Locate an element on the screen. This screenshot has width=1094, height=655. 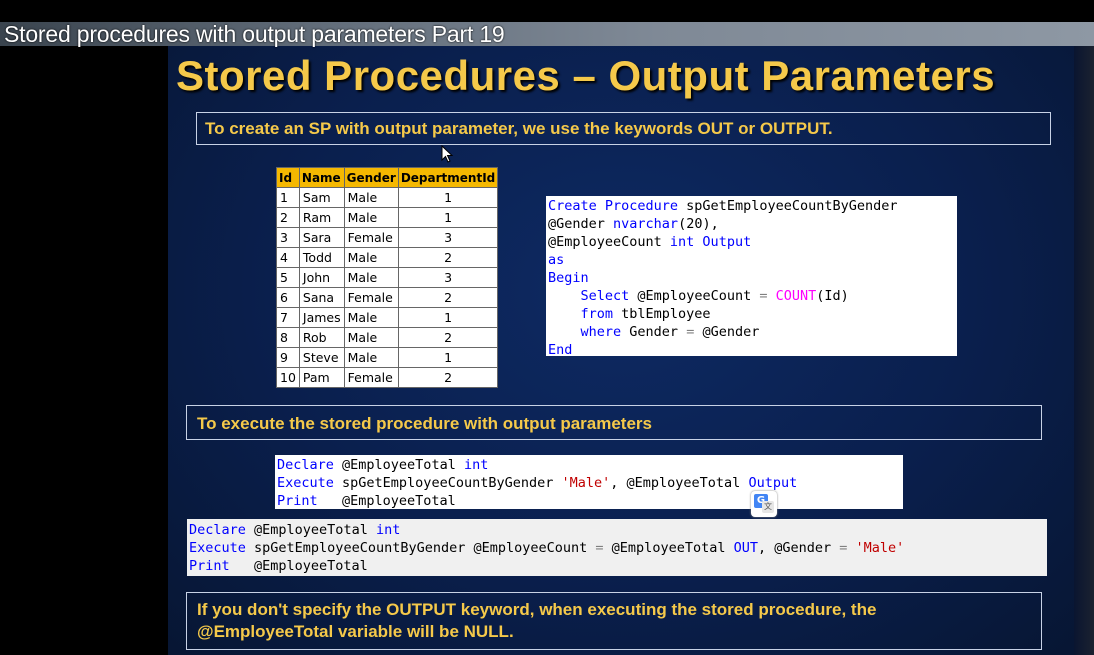
column-header: Name is located at coordinates (321, 177).